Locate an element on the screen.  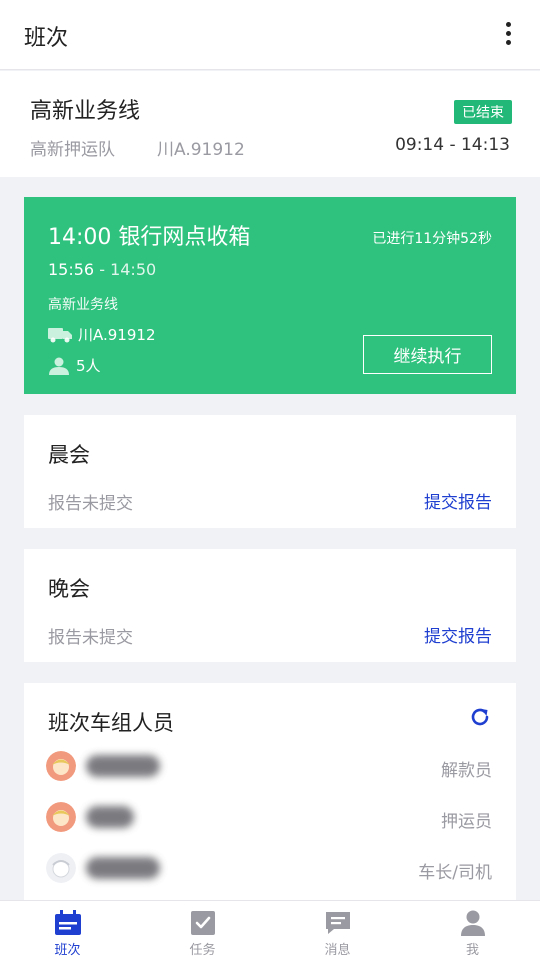
tab-label: 消息 is located at coordinates (337, 950).